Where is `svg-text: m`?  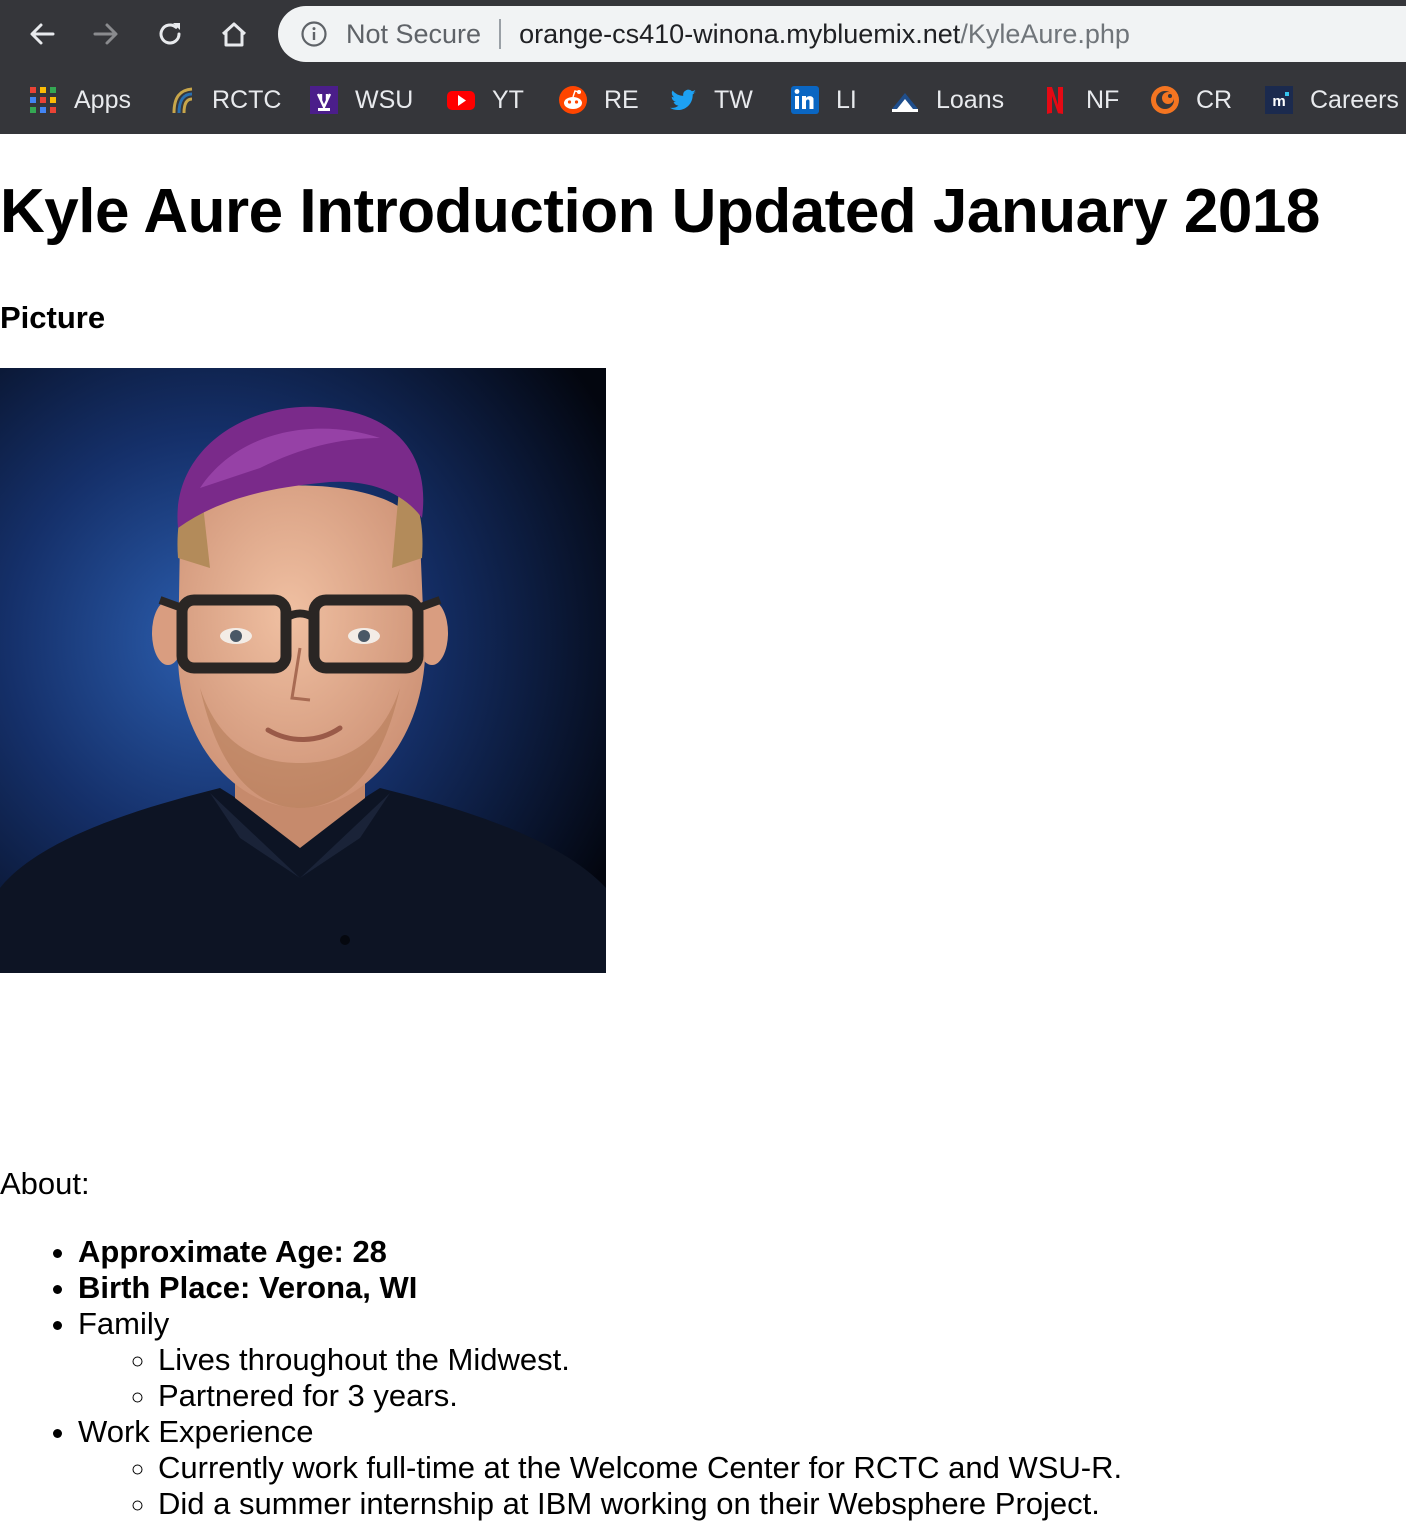
svg-text: m is located at coordinates (1278, 101).